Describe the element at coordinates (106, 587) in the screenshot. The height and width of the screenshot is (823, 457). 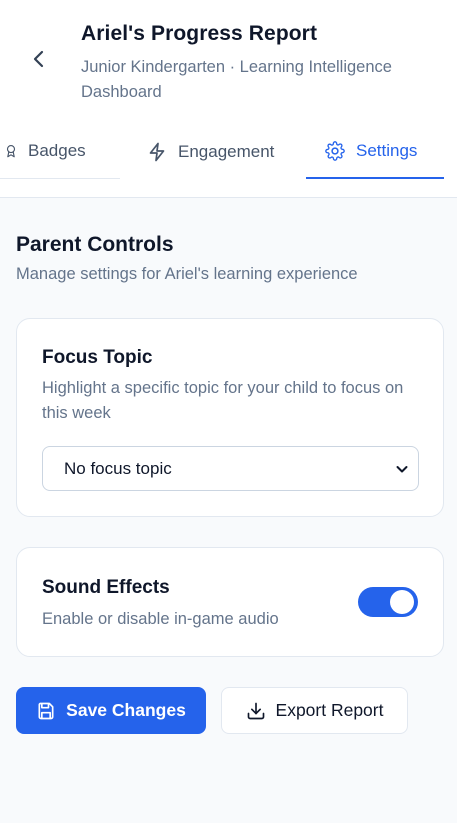
I see `sound-effects-title: Sound Effects` at that location.